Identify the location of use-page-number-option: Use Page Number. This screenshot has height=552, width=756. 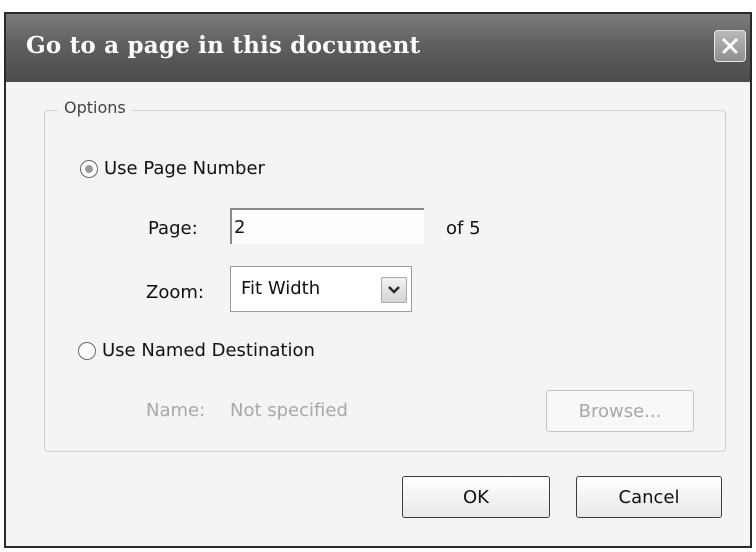
(172, 168).